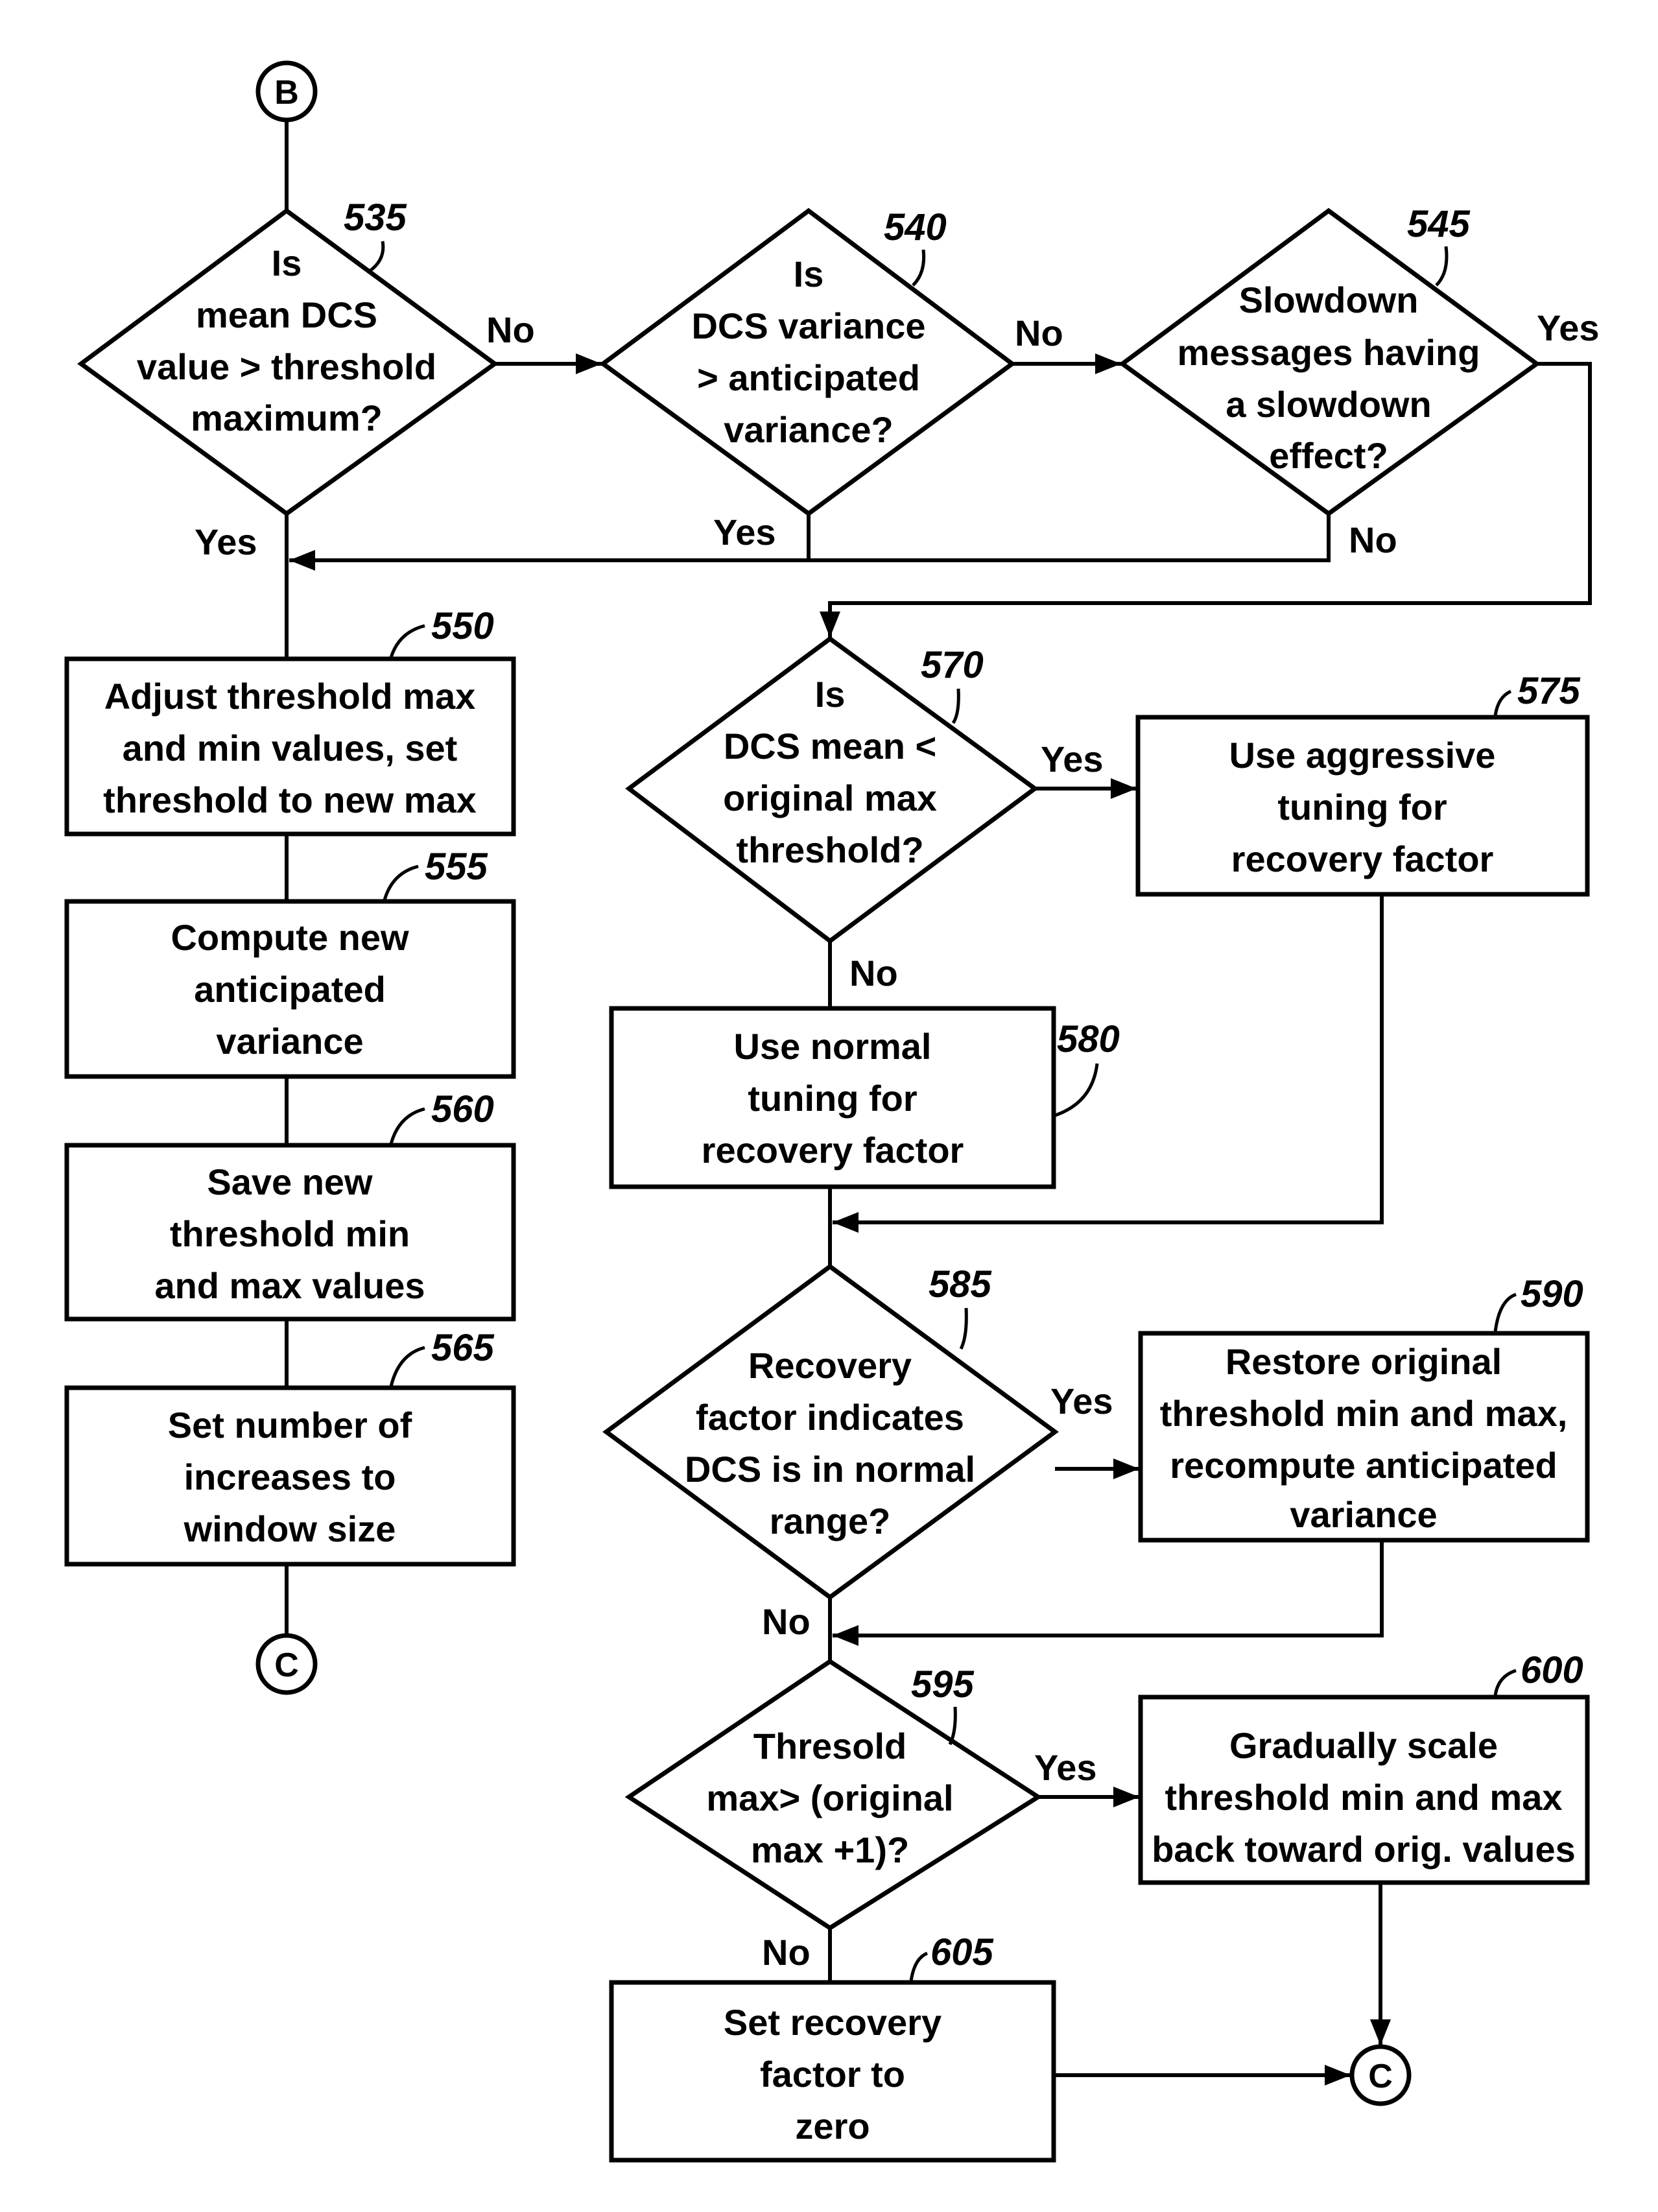  What do you see at coordinates (829, 849) in the screenshot?
I see `node-text: threshold?` at bounding box center [829, 849].